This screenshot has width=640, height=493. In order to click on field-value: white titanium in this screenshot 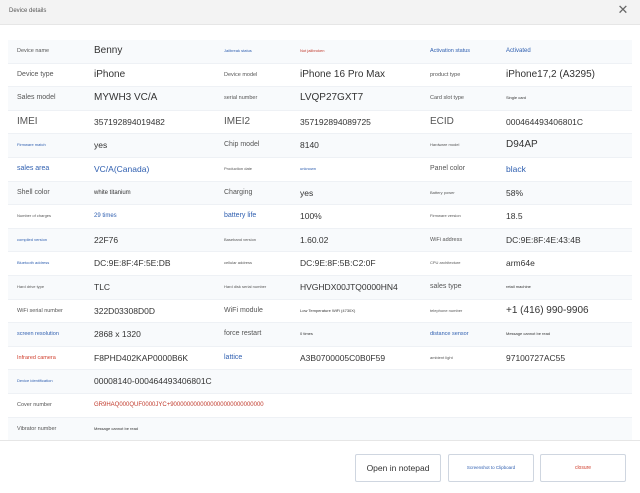, I will do `click(112, 192)`.